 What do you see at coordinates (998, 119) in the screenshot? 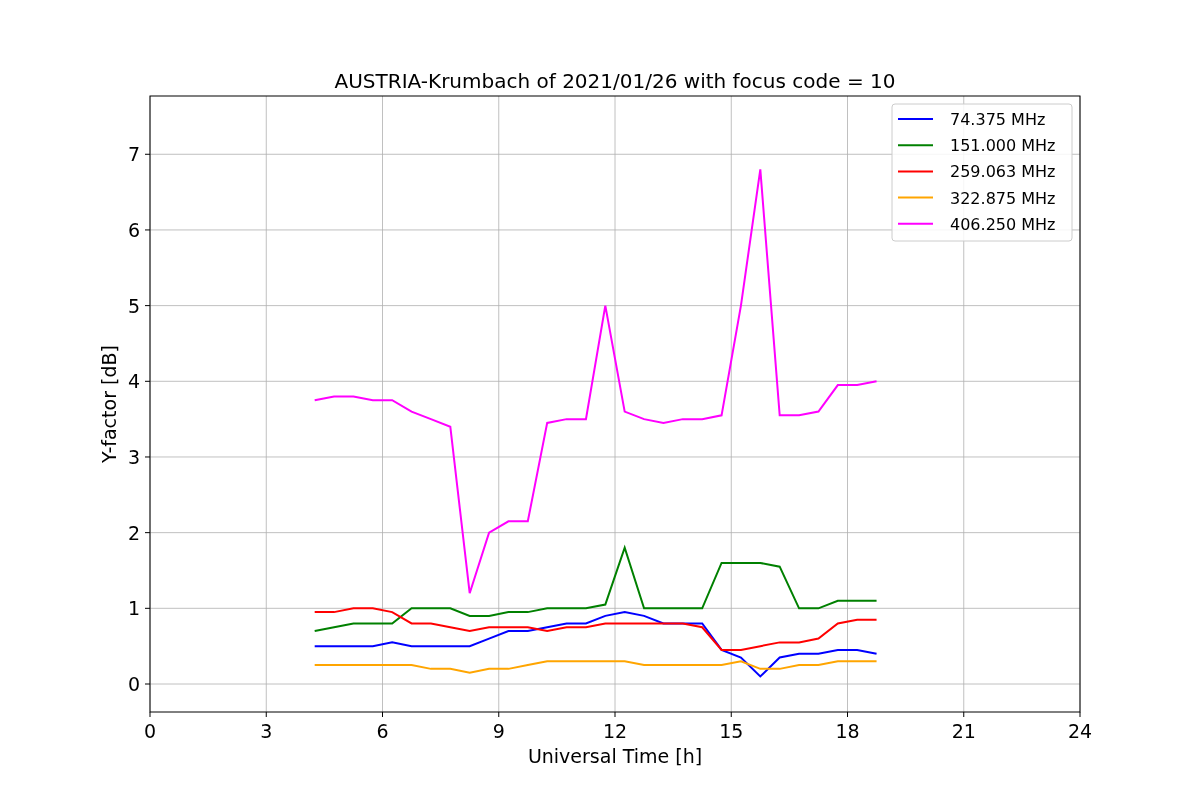
I see `legend-label: 74.375 MHz` at bounding box center [998, 119].